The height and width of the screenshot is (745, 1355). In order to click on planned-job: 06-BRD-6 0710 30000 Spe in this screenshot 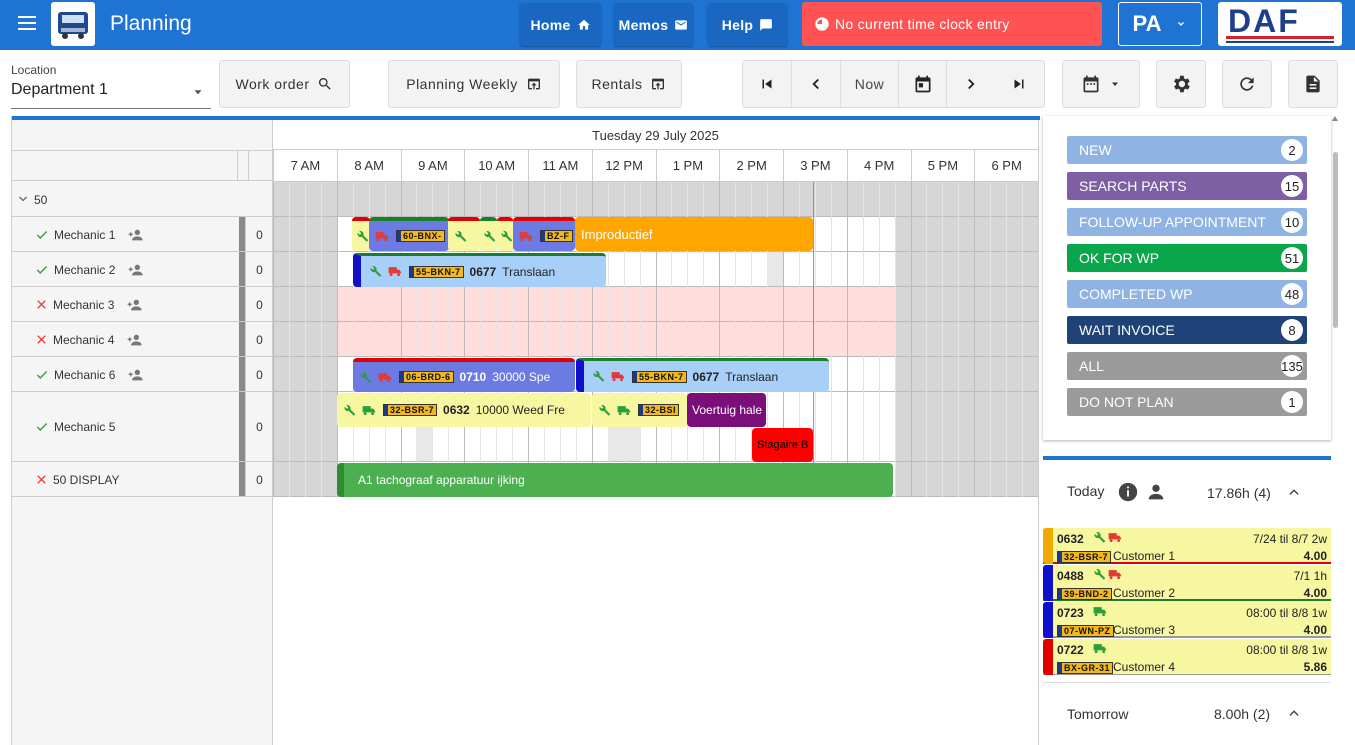, I will do `click(464, 375)`.